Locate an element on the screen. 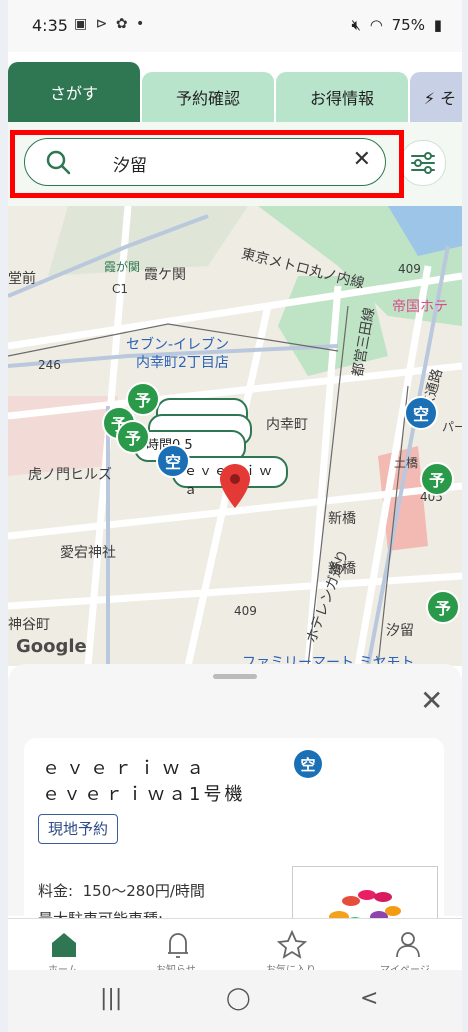  status-time: 4:35 is located at coordinates (50, 25).